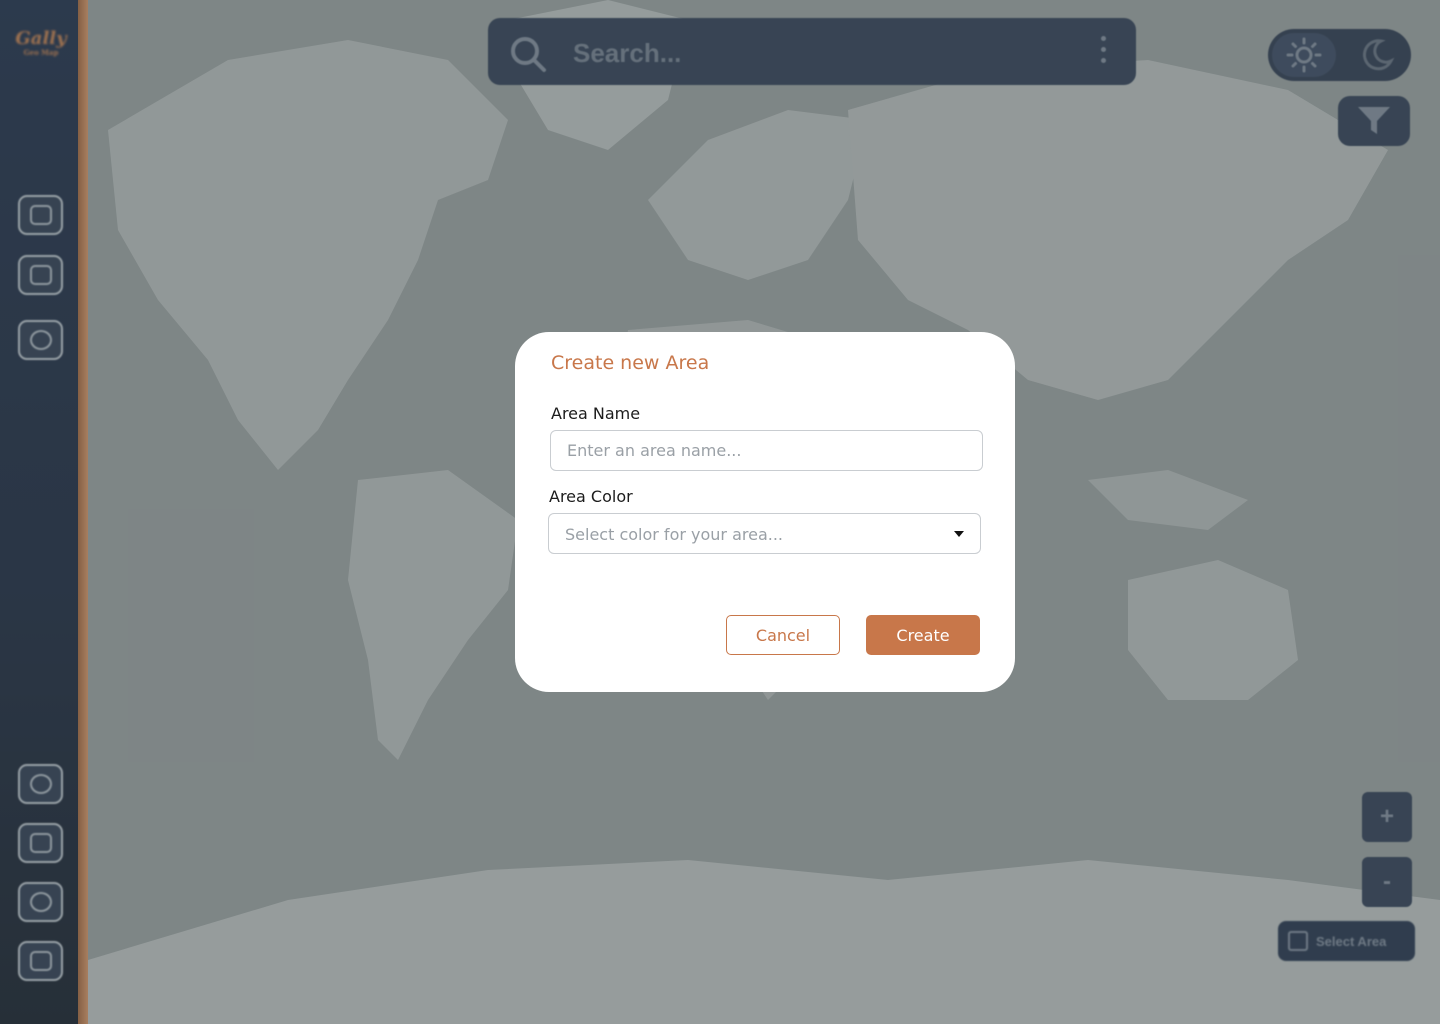  Describe the element at coordinates (596, 413) in the screenshot. I see `area-name-label: Area Name` at that location.